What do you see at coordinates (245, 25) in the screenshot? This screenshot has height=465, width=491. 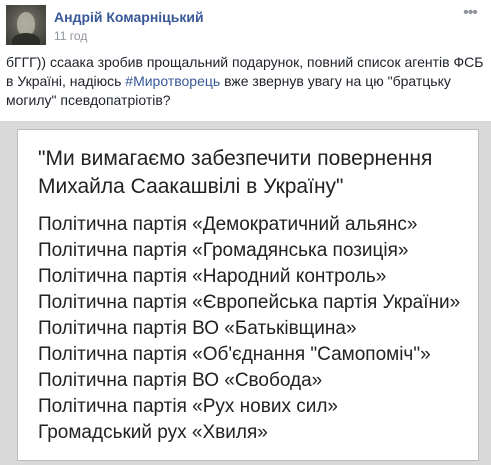 I see `post-header: Андрій Комарніцький 11 год •••` at bounding box center [245, 25].